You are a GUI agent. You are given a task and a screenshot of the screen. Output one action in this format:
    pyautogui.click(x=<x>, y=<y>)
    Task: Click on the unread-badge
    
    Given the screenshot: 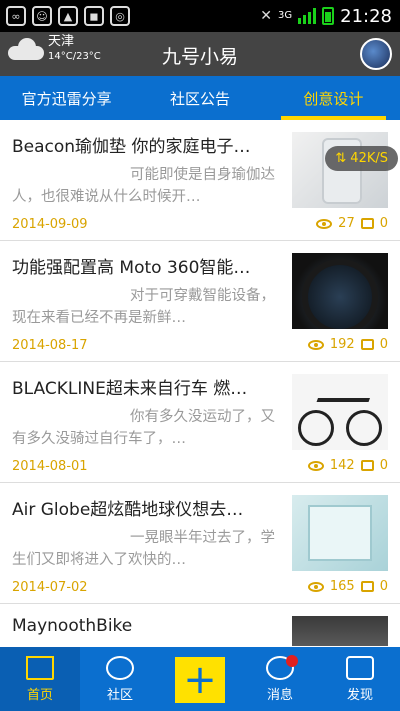 What is the action you would take?
    pyautogui.click(x=292, y=661)
    